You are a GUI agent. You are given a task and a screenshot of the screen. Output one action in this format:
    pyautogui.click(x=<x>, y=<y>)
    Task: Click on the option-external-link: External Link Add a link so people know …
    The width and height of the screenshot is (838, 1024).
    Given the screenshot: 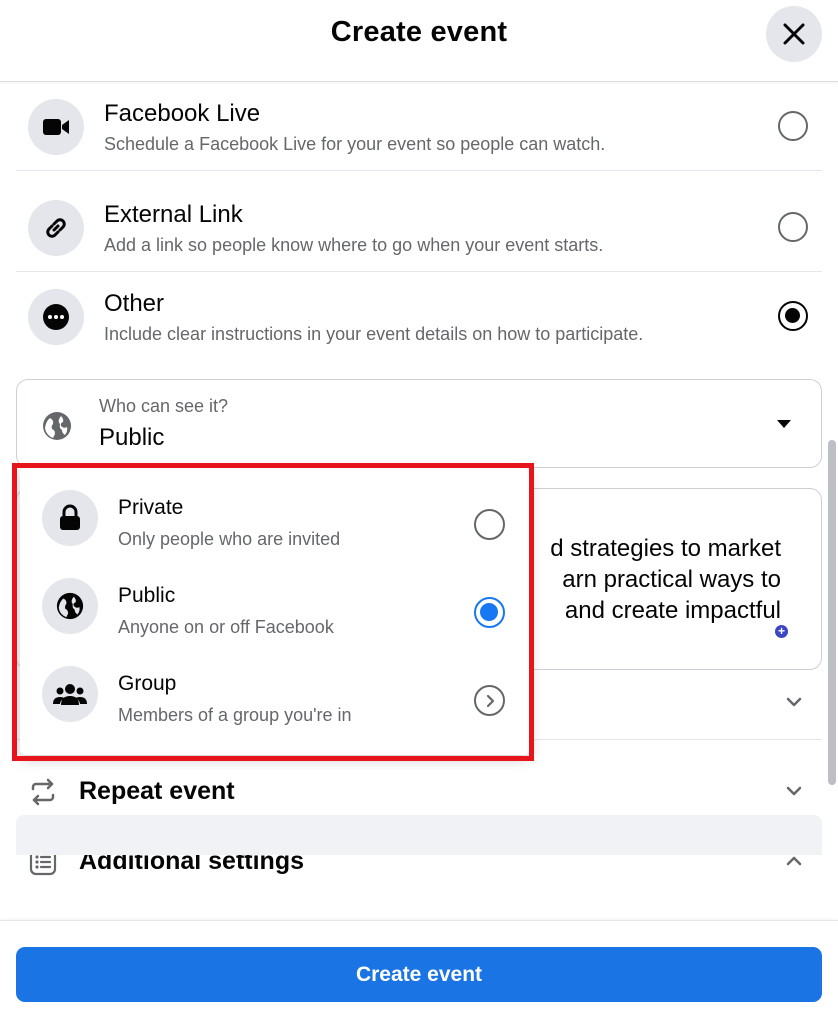 What is the action you would take?
    pyautogui.click(x=419, y=227)
    